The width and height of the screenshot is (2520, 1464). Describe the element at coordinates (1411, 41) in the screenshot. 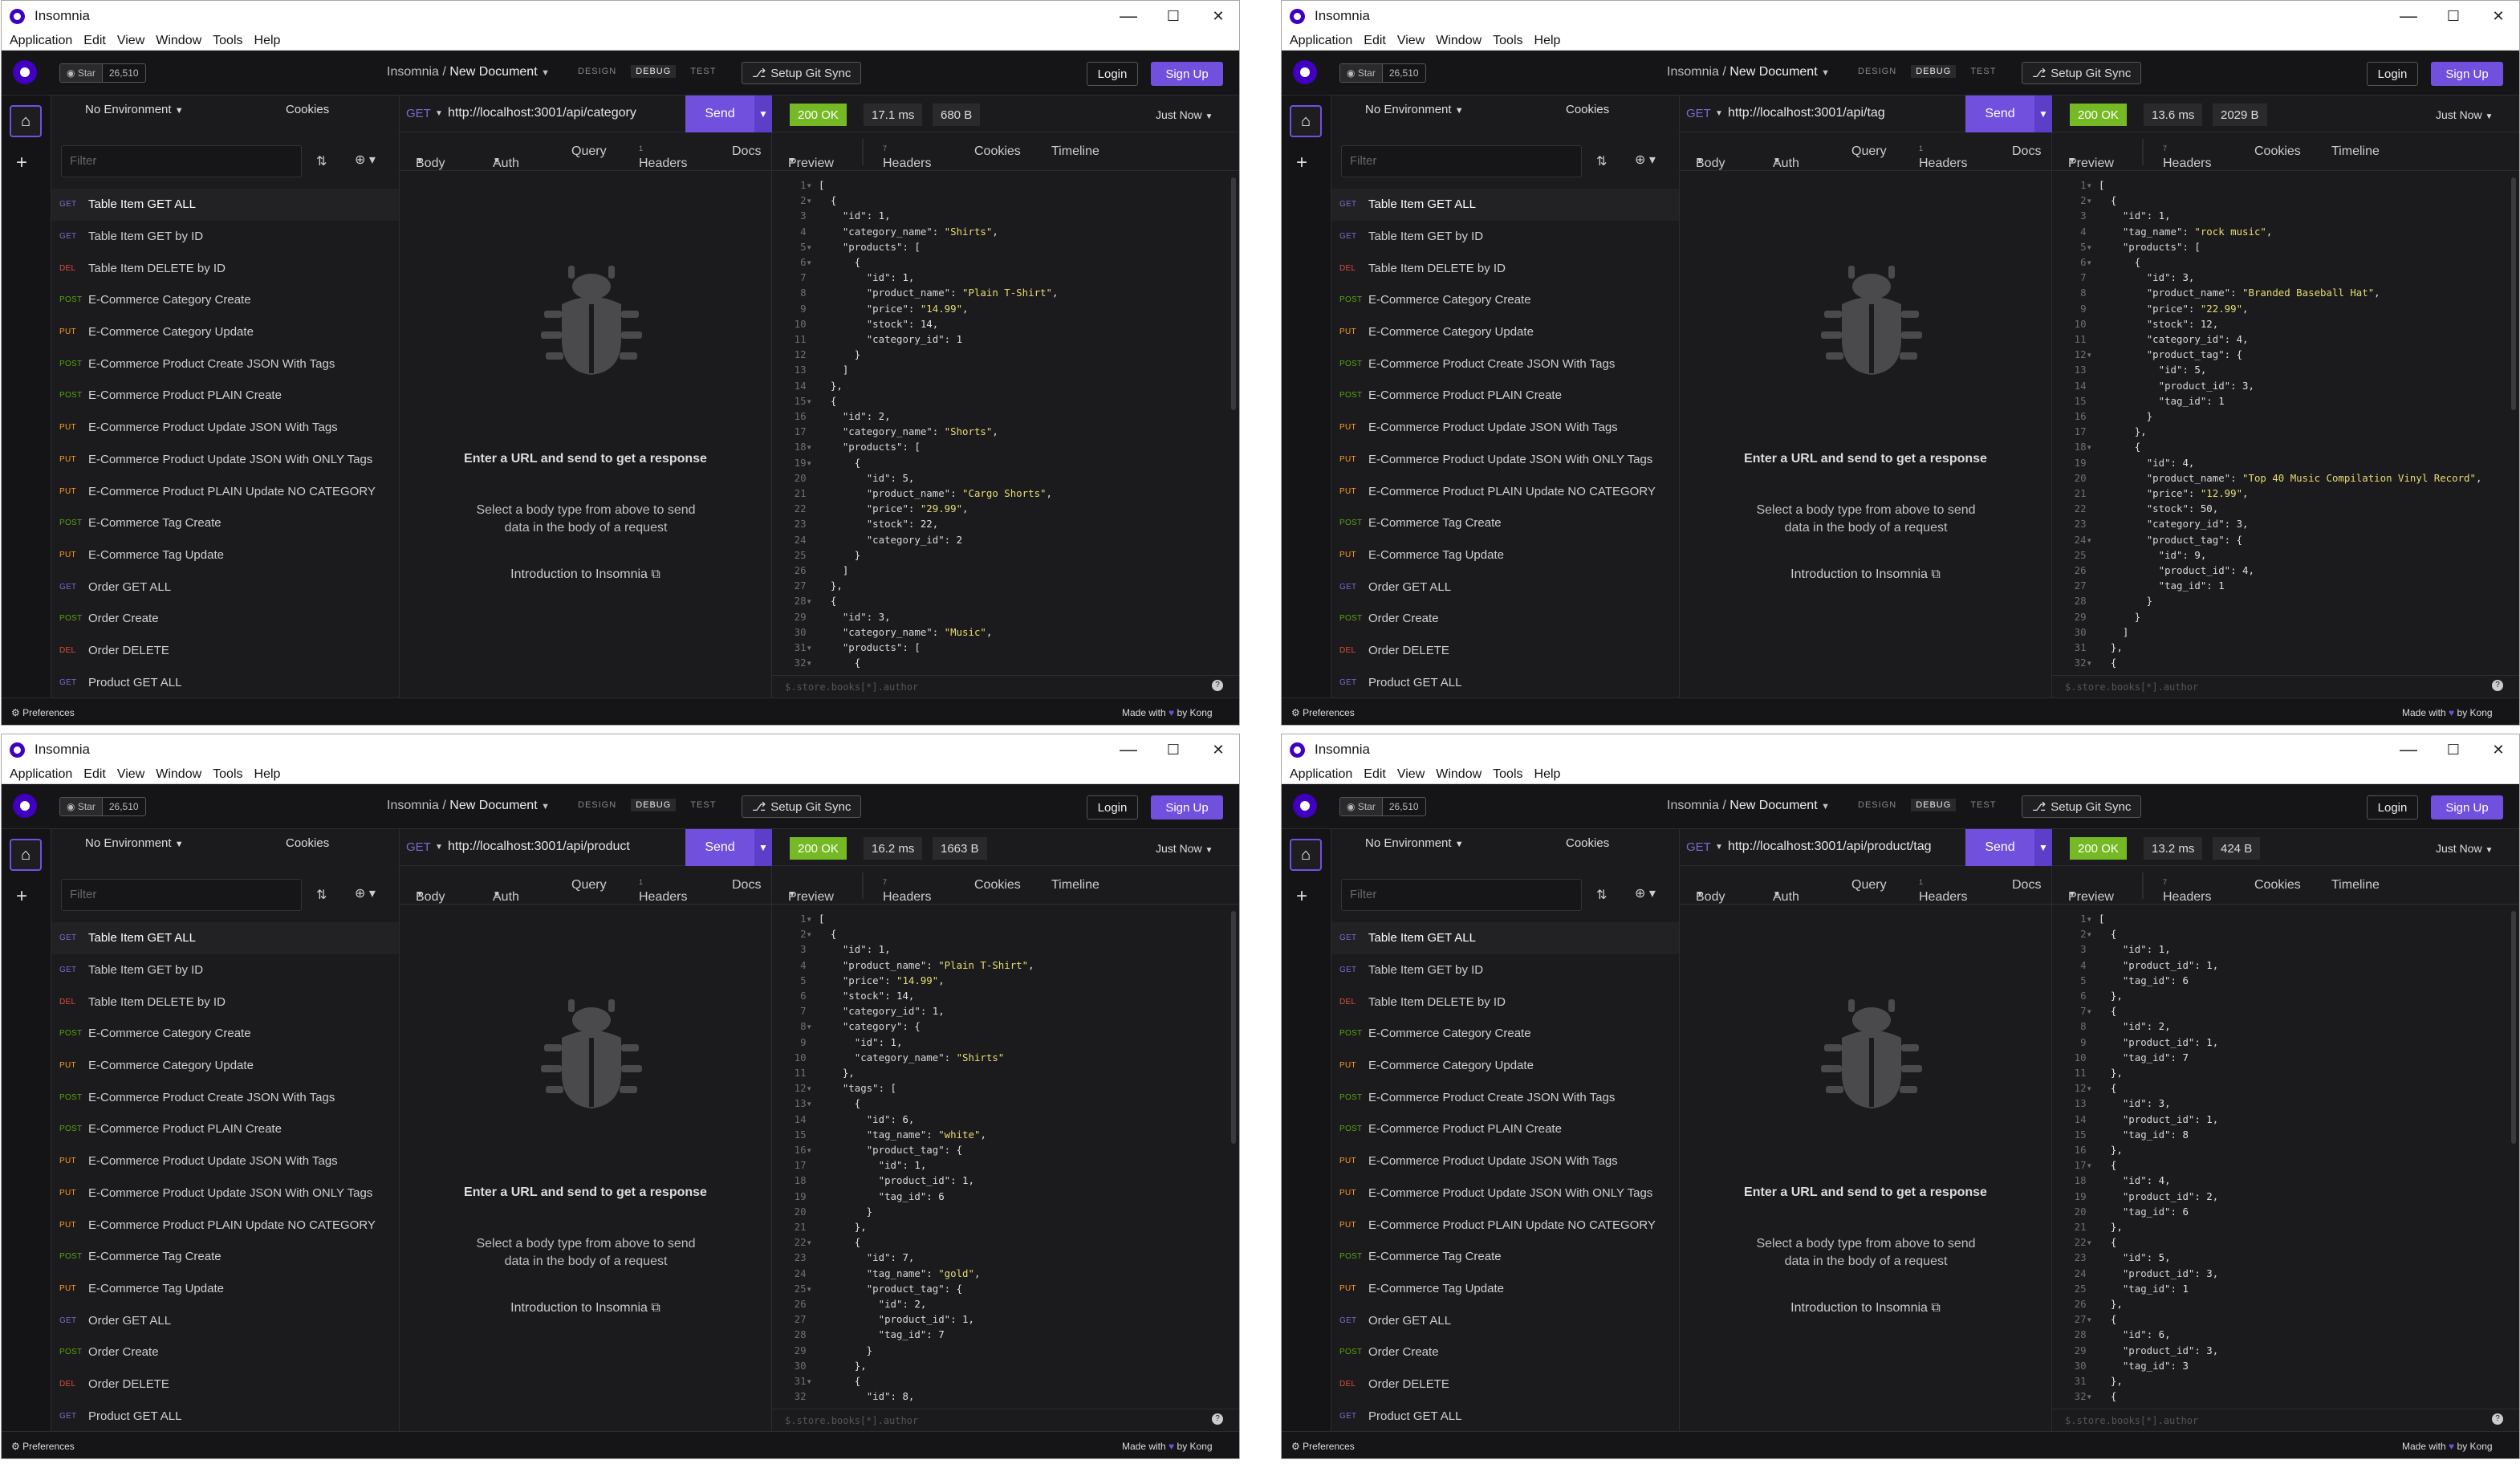

I see `menu-view: View` at that location.